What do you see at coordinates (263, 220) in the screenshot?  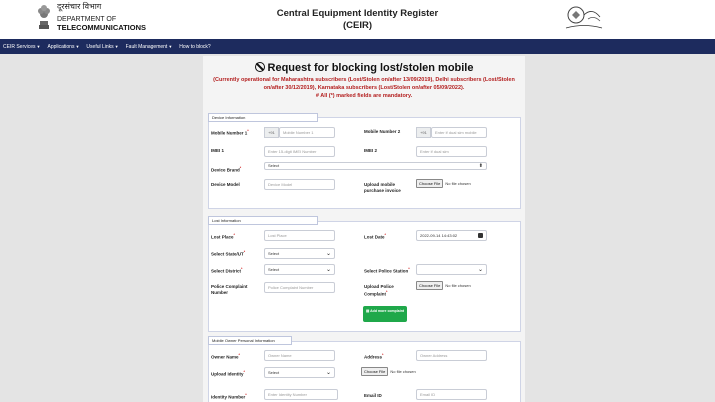 I see `lost-info-tab: Lost Information` at bounding box center [263, 220].